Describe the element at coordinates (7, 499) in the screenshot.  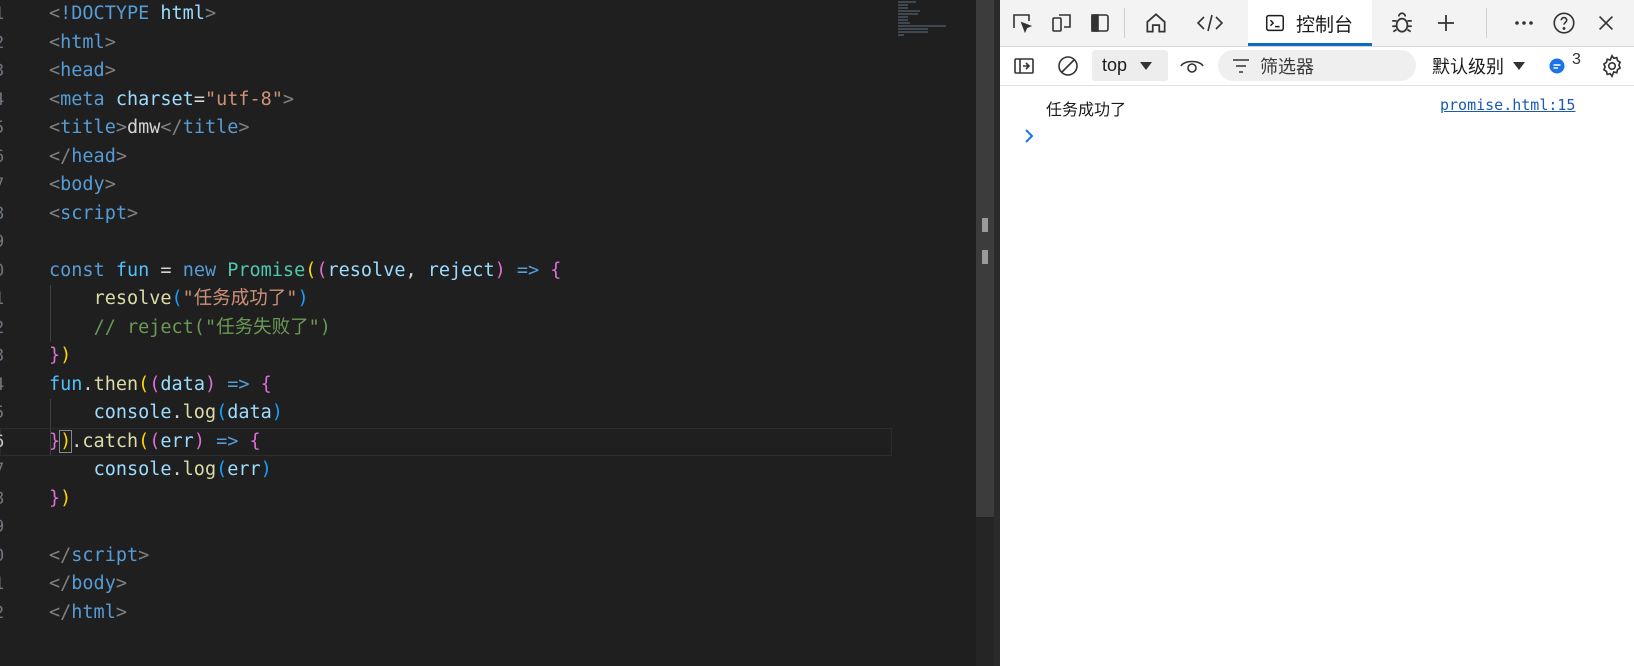
I see `line-number: 8` at that location.